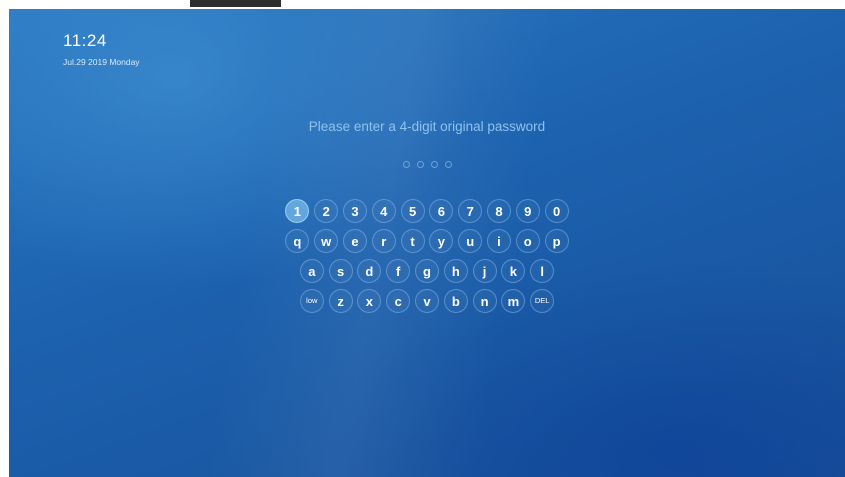  I want to click on keyboard-row: qwertyuiop, so click(427, 241).